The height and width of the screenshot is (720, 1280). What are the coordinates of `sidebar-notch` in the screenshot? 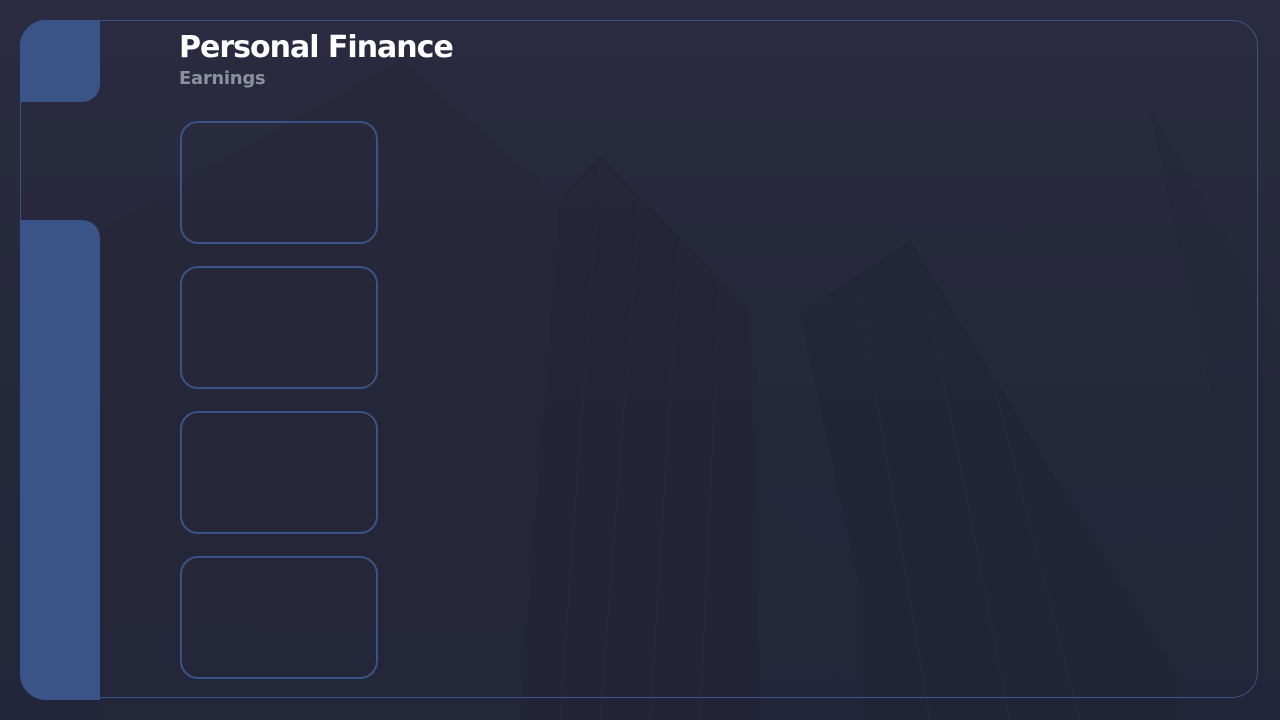 It's located at (60, 161).